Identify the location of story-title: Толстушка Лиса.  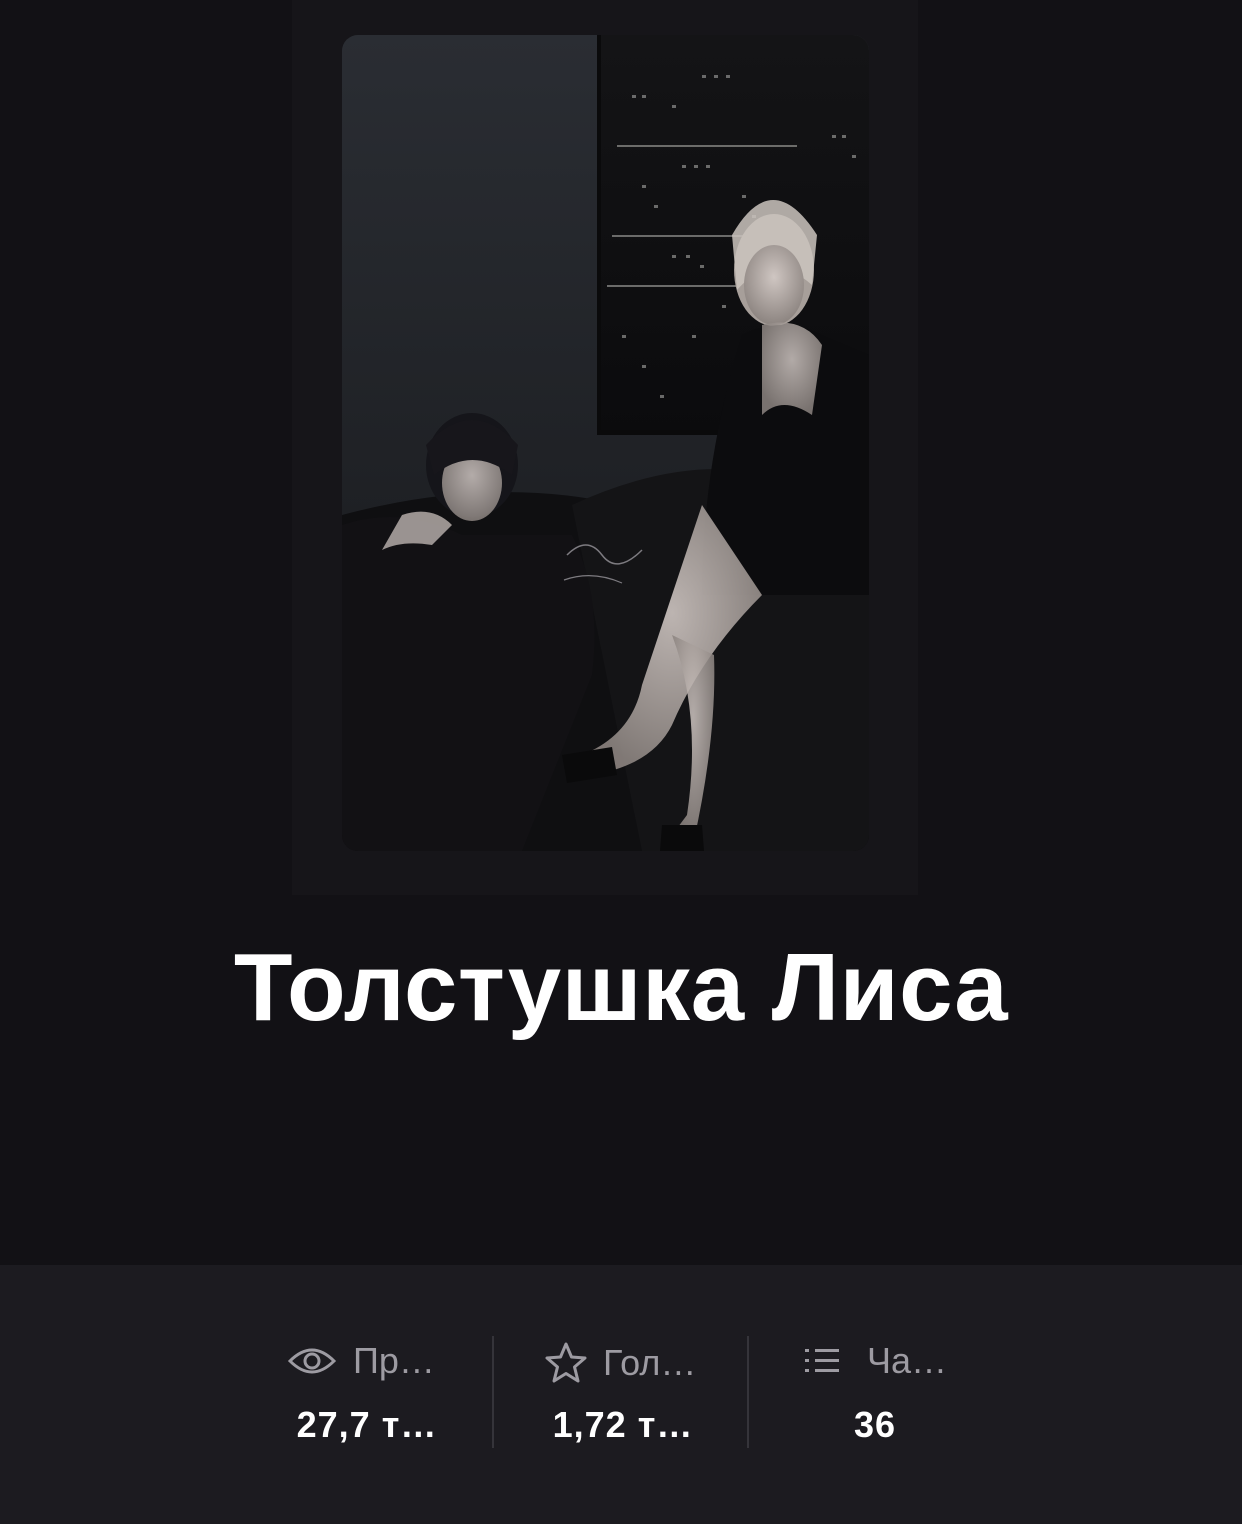
(621, 987).